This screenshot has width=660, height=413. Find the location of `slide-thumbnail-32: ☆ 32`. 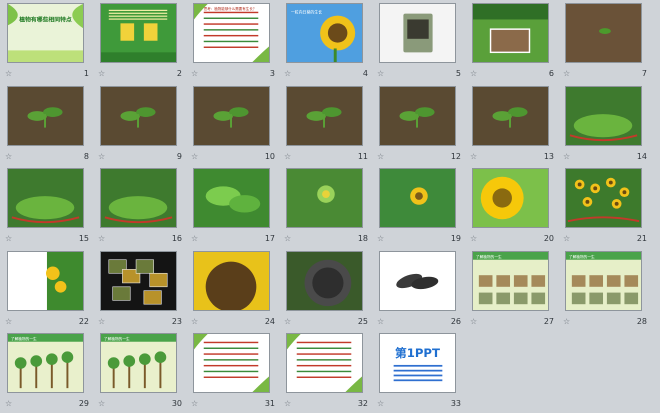

slide-thumbnail-32: ☆ 32 is located at coordinates (327, 373).